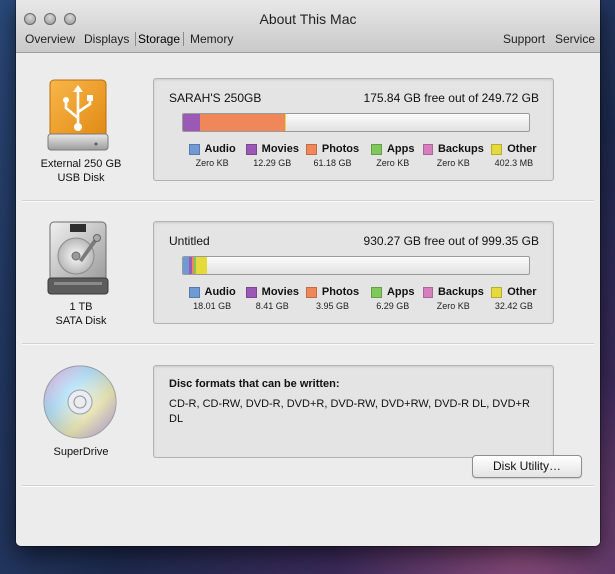 This screenshot has width=615, height=574. What do you see at coordinates (81, 307) in the screenshot?
I see `sata-drive-label-line1: 1 TB` at bounding box center [81, 307].